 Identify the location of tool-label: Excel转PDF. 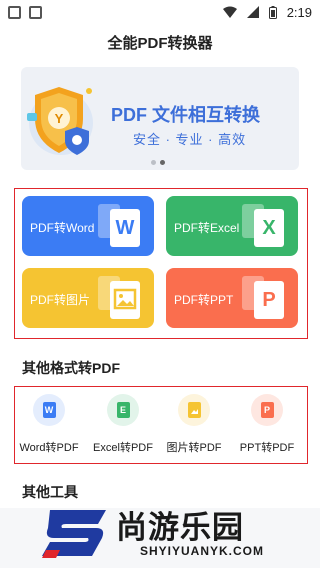
(123, 448).